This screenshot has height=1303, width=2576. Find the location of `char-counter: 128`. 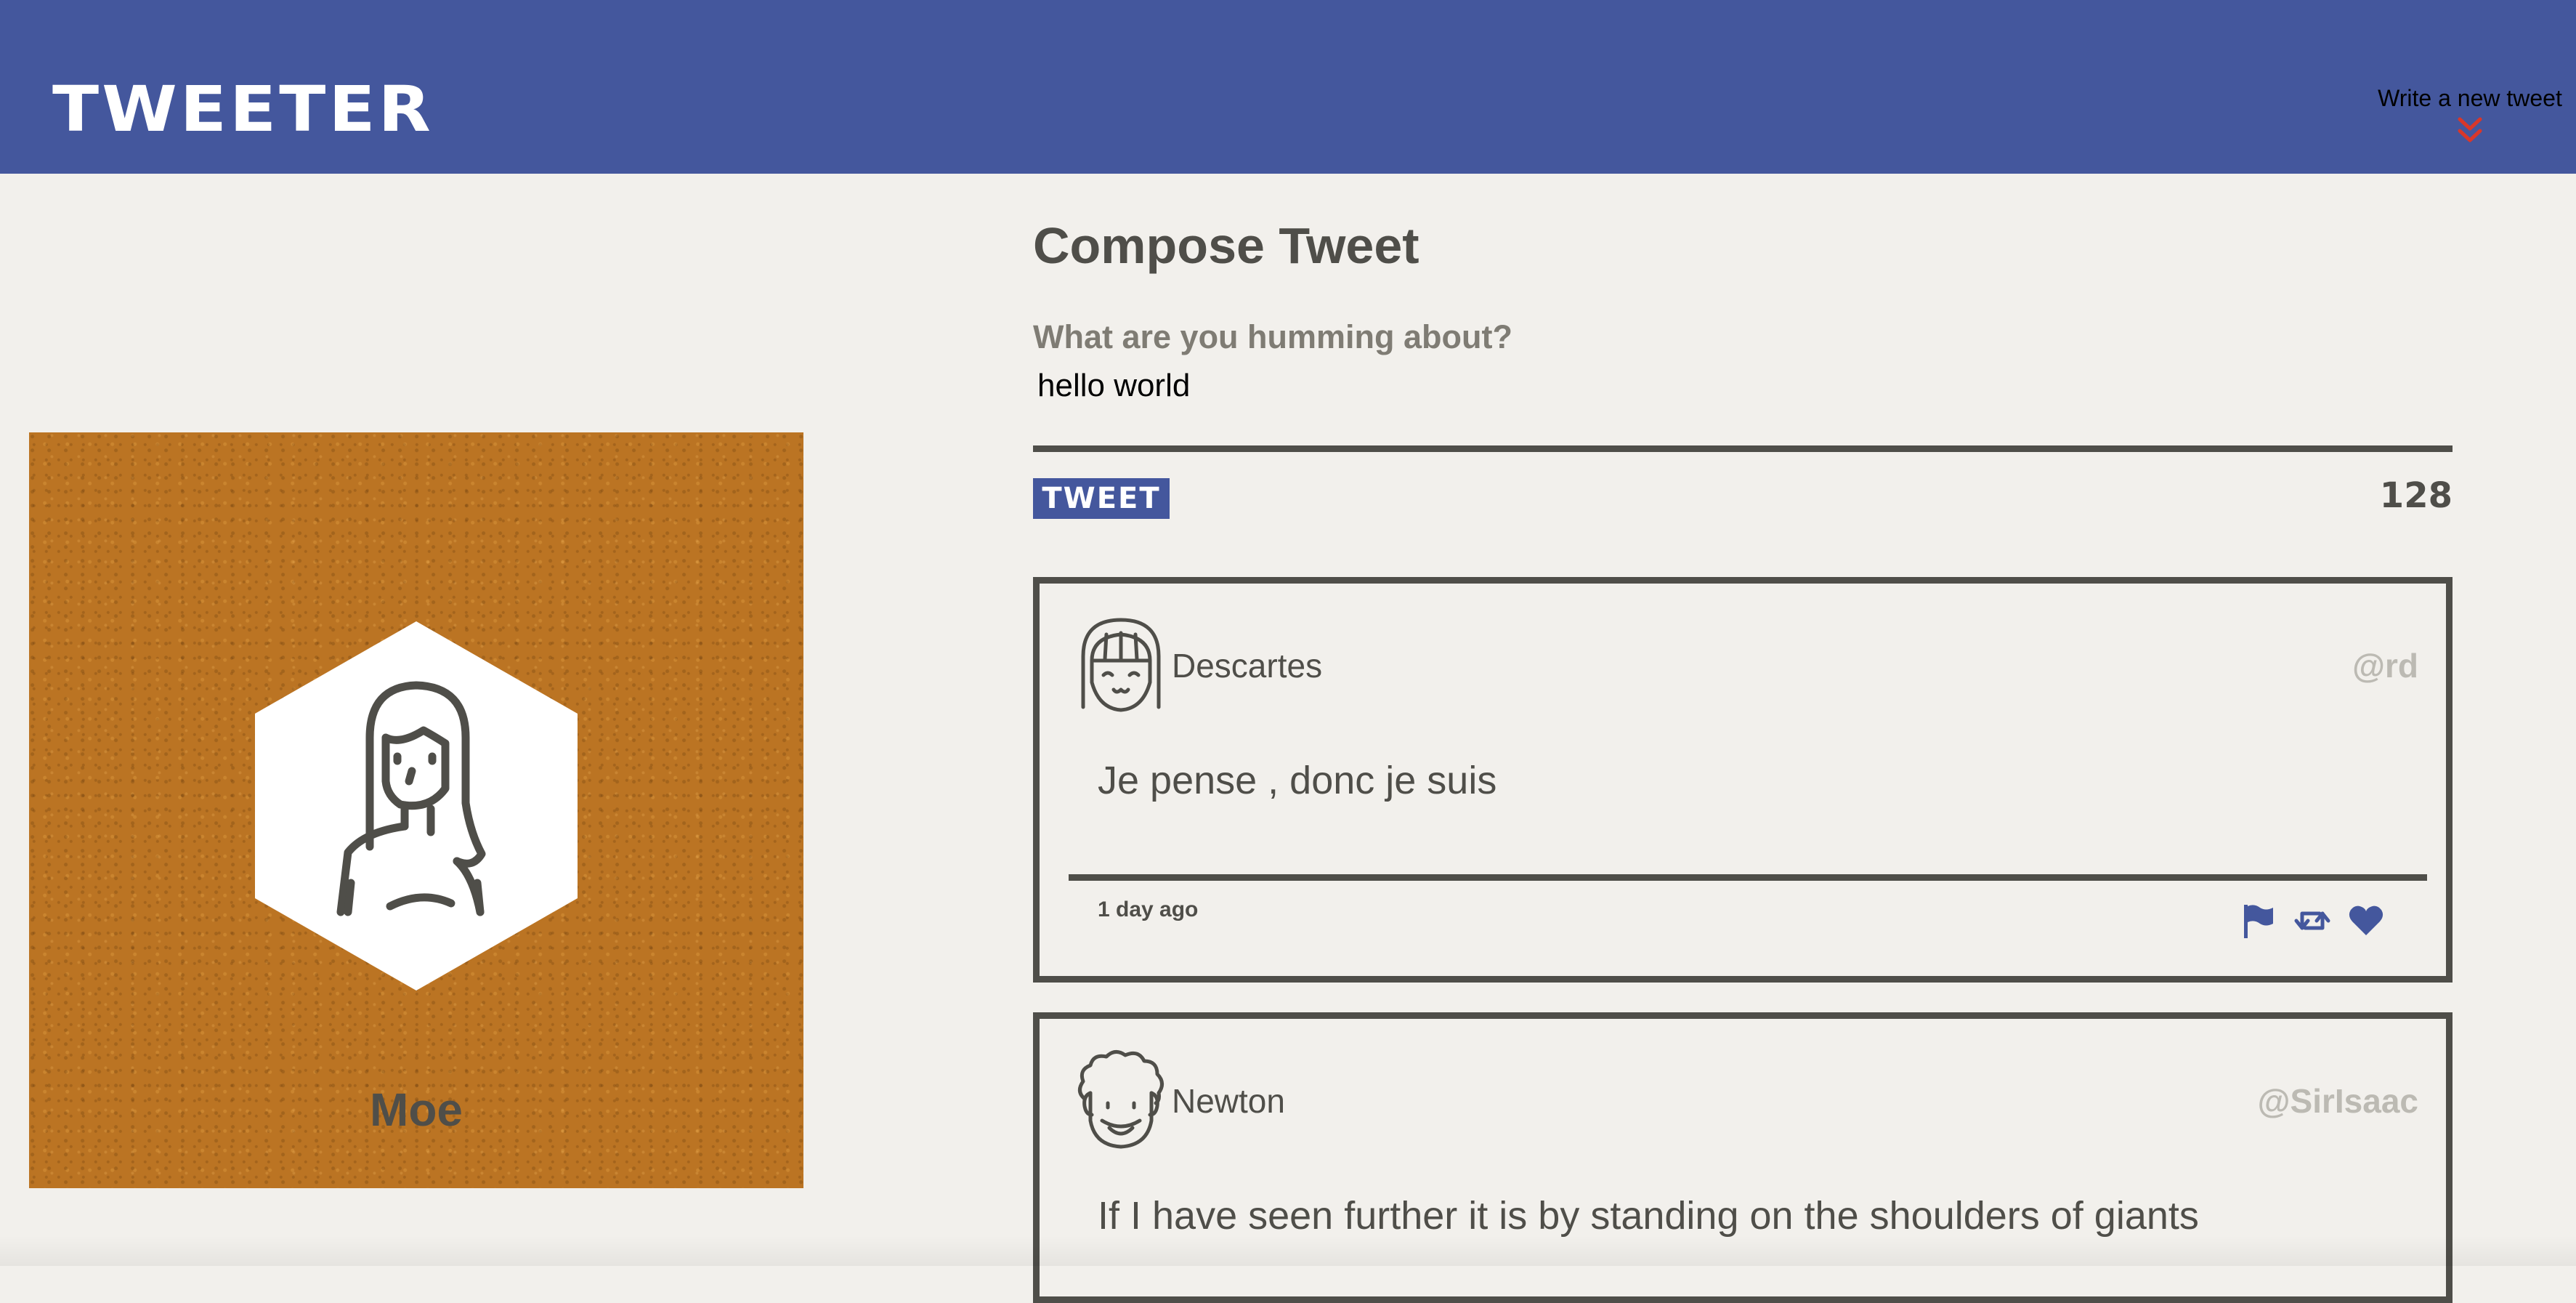

char-counter: 128 is located at coordinates (2416, 496).